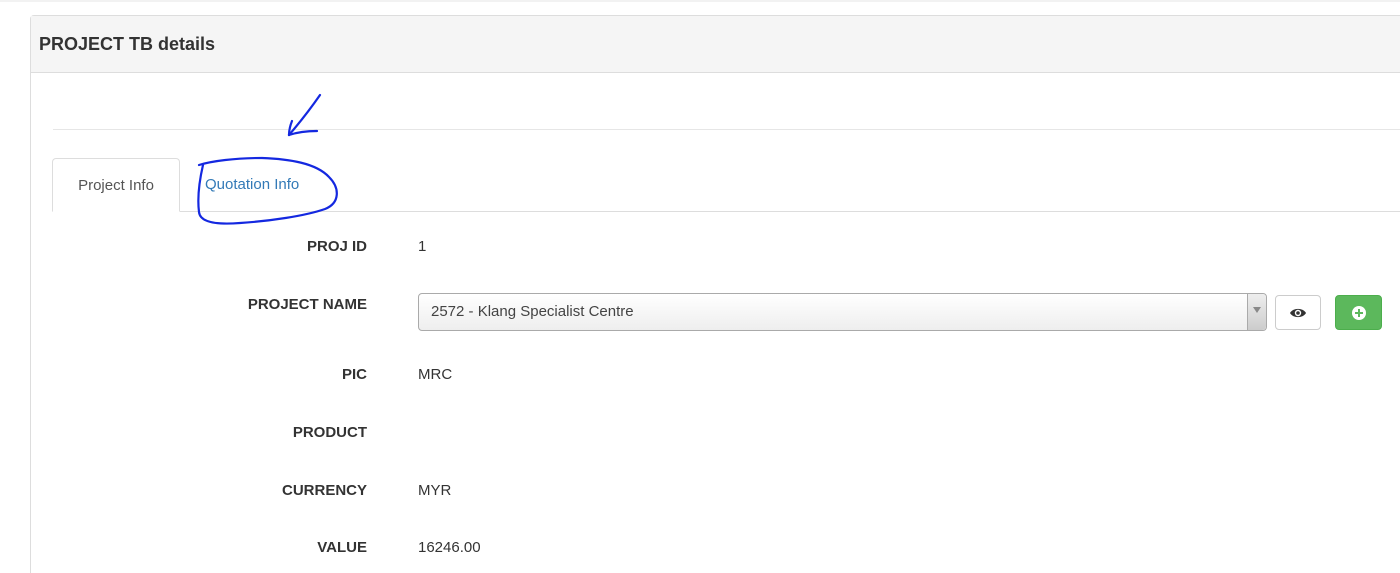  Describe the element at coordinates (127, 44) in the screenshot. I see `page-title: PROJECT TB details` at that location.